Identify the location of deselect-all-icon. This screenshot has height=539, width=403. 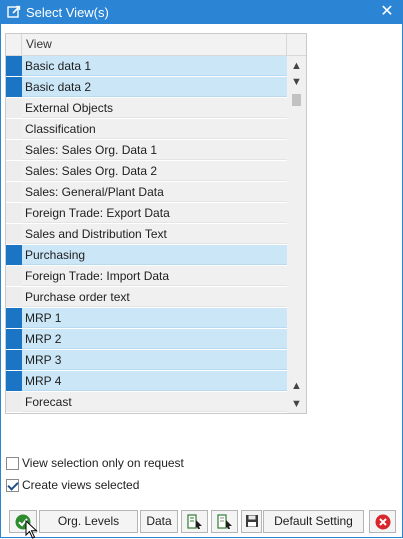
(224, 521).